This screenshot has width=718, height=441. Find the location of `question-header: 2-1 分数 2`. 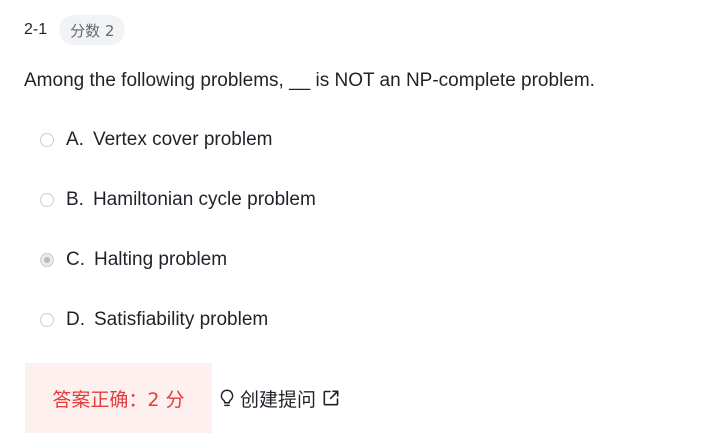

question-header: 2-1 分数 2 is located at coordinates (75, 30).